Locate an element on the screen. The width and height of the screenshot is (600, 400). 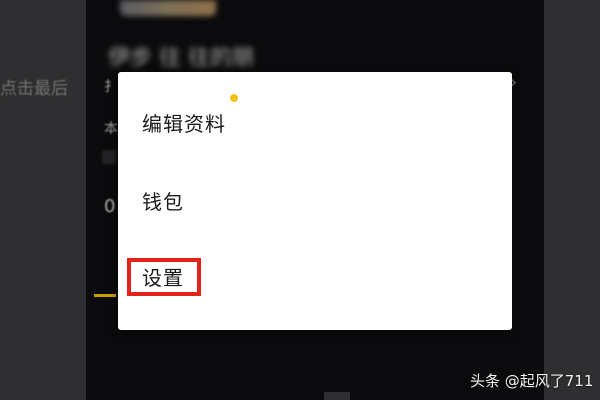
menu-item-edit-profile: 编辑资料 is located at coordinates (184, 124).